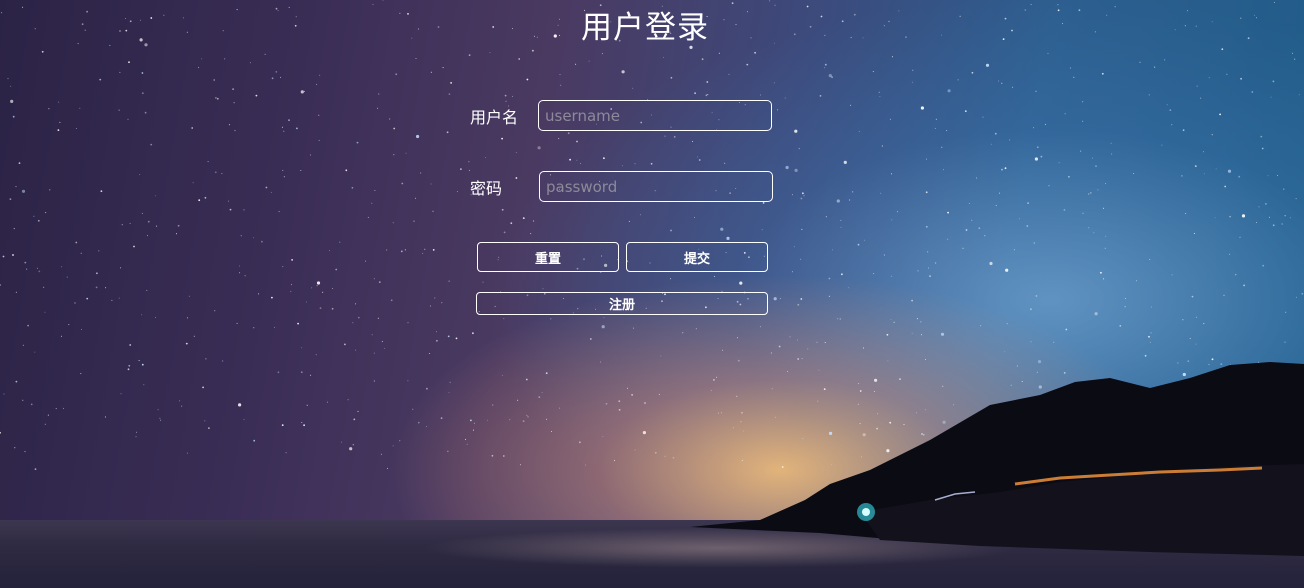 The image size is (1304, 588). I want to click on password-input, so click(656, 186).